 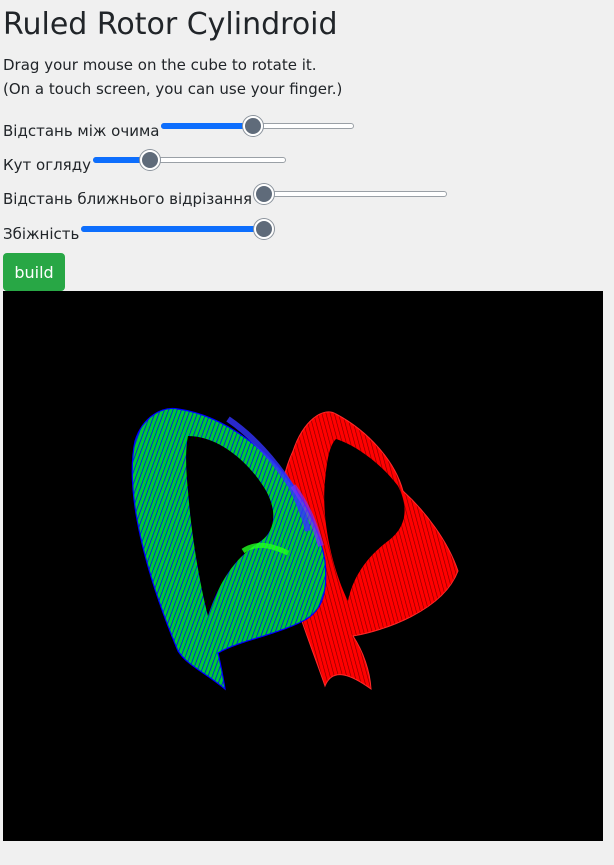 I want to click on convergence-slider, so click(x=178, y=229).